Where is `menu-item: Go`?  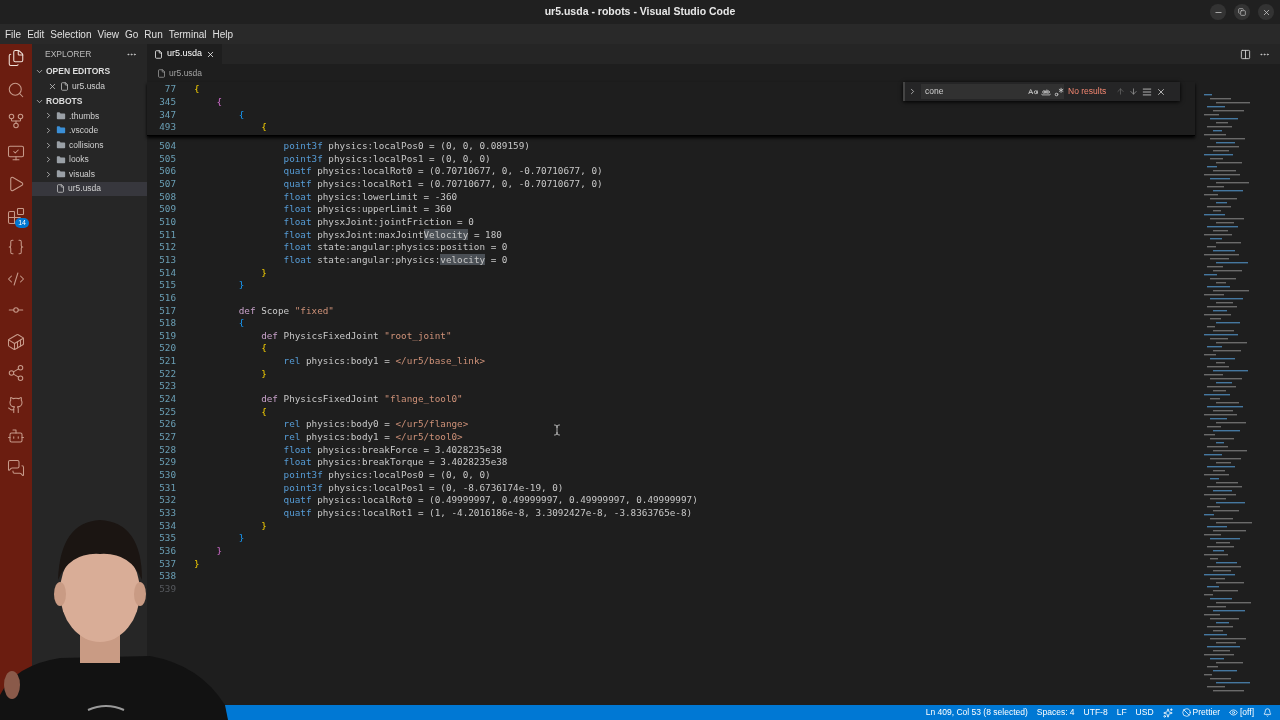 menu-item: Go is located at coordinates (132, 34).